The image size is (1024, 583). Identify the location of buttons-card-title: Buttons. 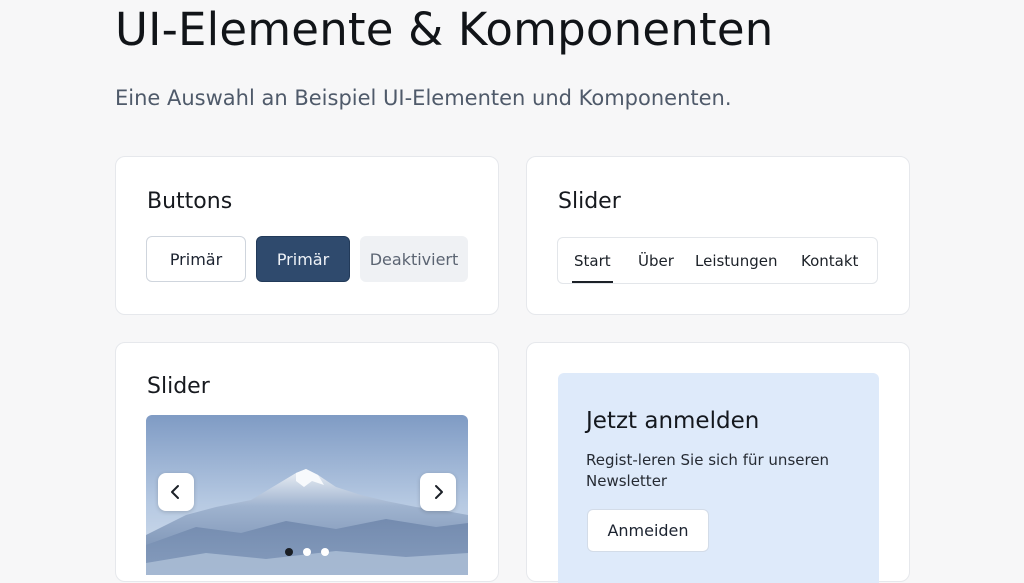
(190, 201).